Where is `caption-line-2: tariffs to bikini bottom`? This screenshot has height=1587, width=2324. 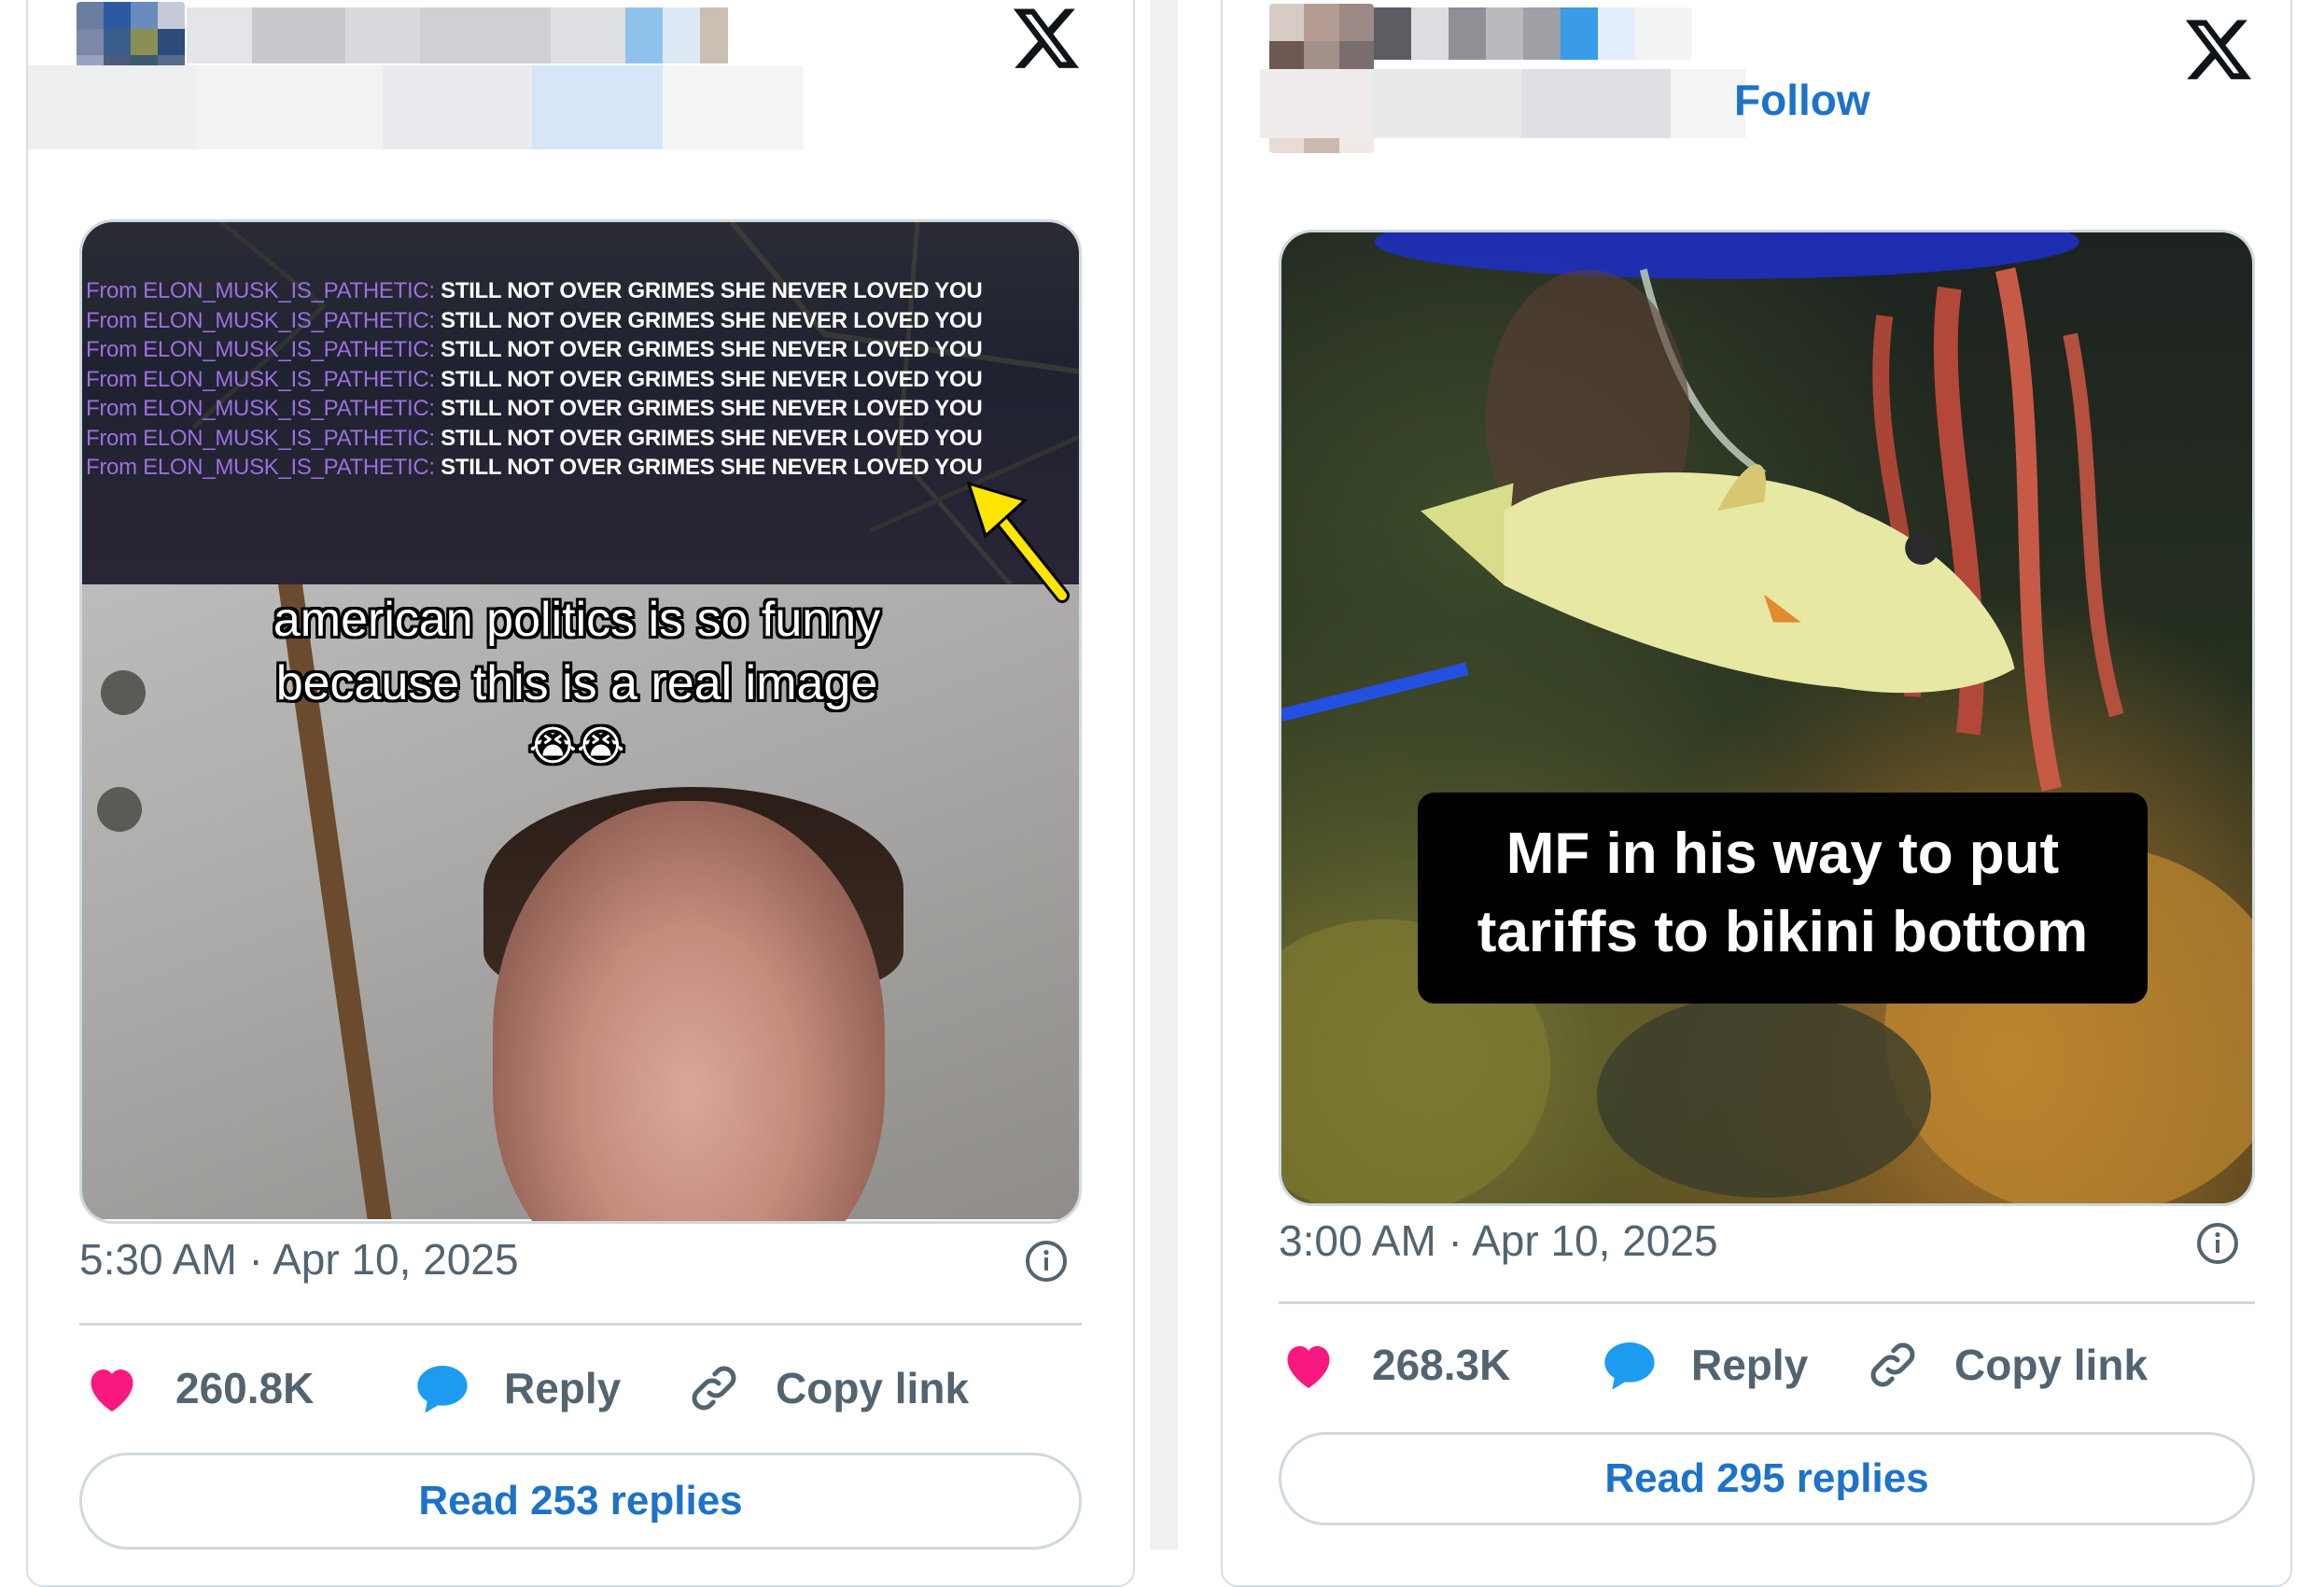 caption-line-2: tariffs to bikini bottom is located at coordinates (1783, 932).